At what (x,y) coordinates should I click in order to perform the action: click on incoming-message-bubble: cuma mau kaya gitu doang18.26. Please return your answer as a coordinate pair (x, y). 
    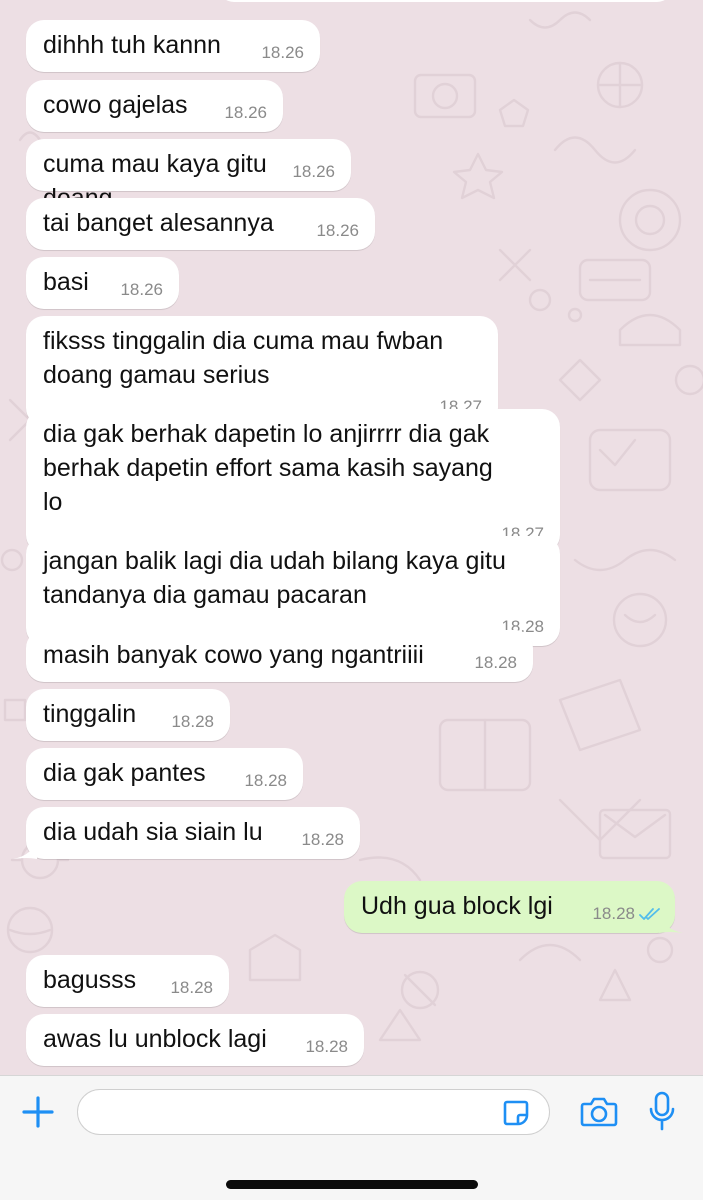
    Looking at the image, I should click on (188, 175).